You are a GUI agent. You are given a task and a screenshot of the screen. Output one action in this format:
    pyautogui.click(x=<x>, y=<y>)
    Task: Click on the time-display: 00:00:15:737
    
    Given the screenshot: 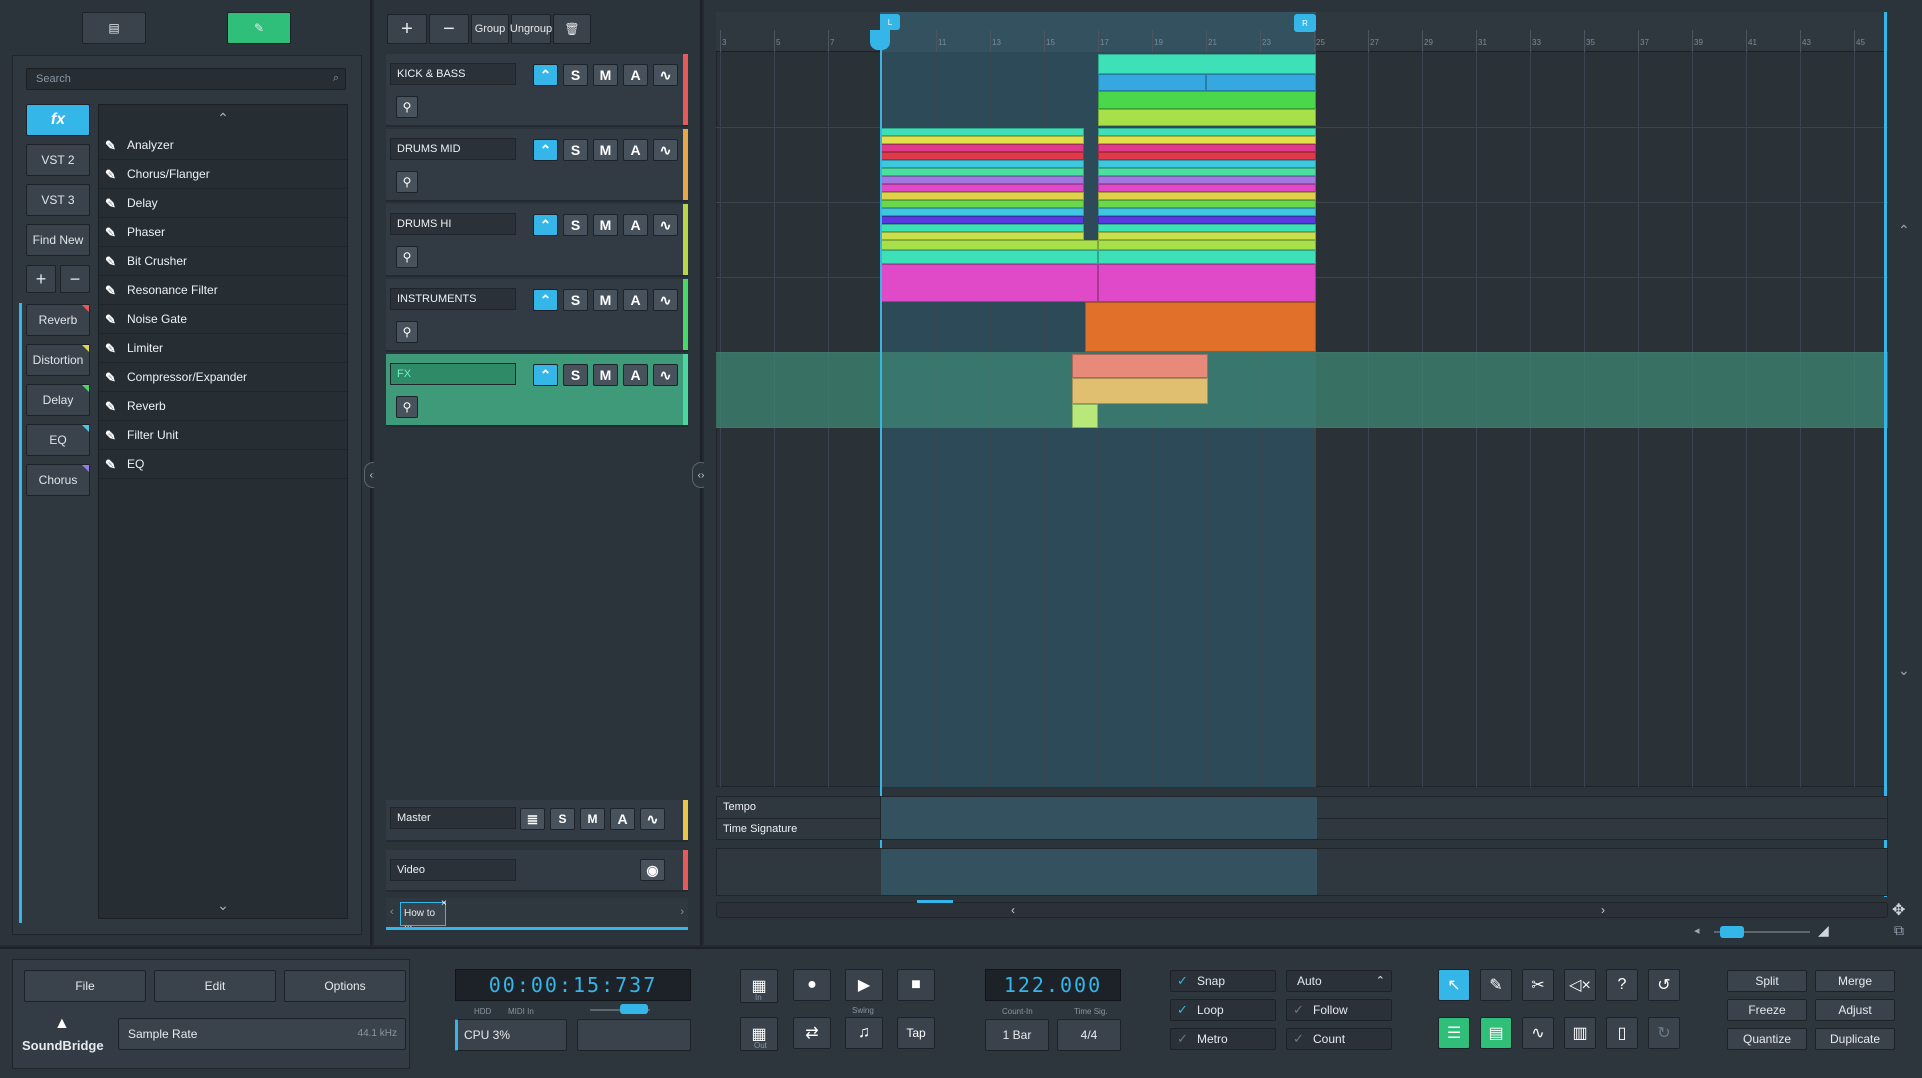 What is the action you would take?
    pyautogui.click(x=573, y=985)
    